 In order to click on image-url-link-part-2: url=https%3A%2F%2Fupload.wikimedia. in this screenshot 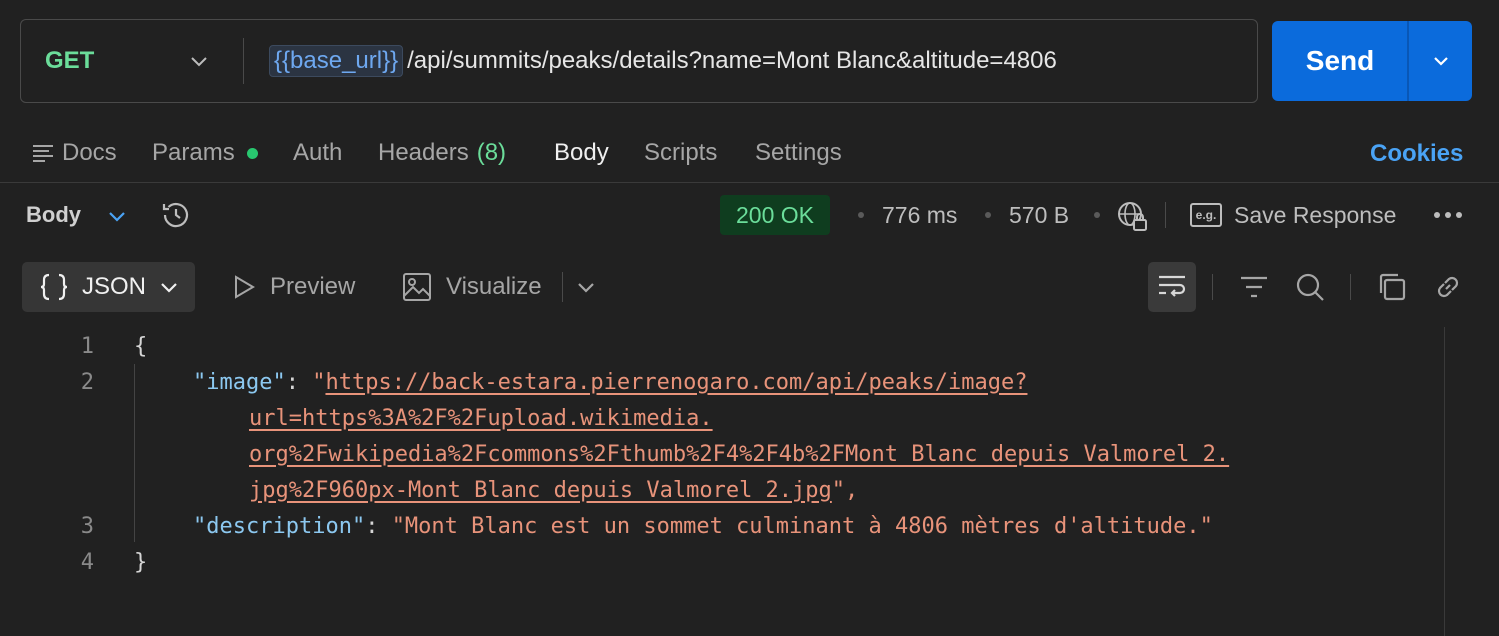, I will do `click(481, 418)`.